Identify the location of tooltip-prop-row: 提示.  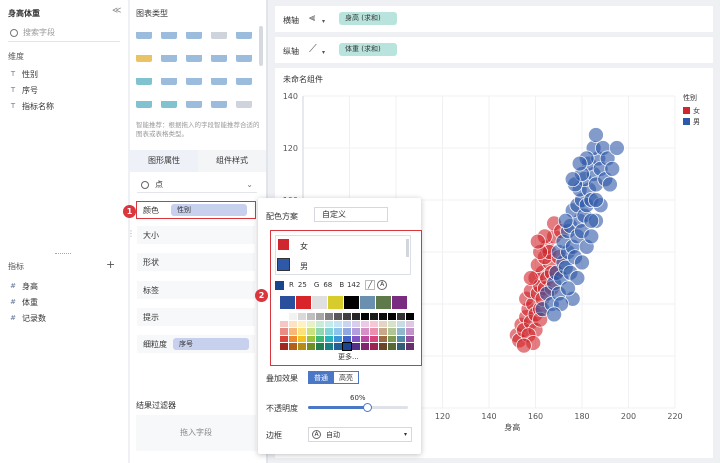
(196, 317).